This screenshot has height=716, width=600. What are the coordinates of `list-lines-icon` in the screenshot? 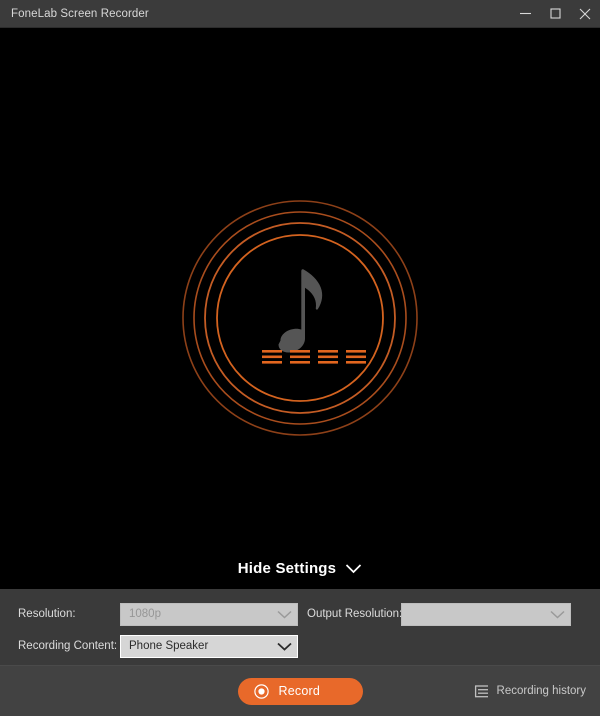 It's located at (481, 691).